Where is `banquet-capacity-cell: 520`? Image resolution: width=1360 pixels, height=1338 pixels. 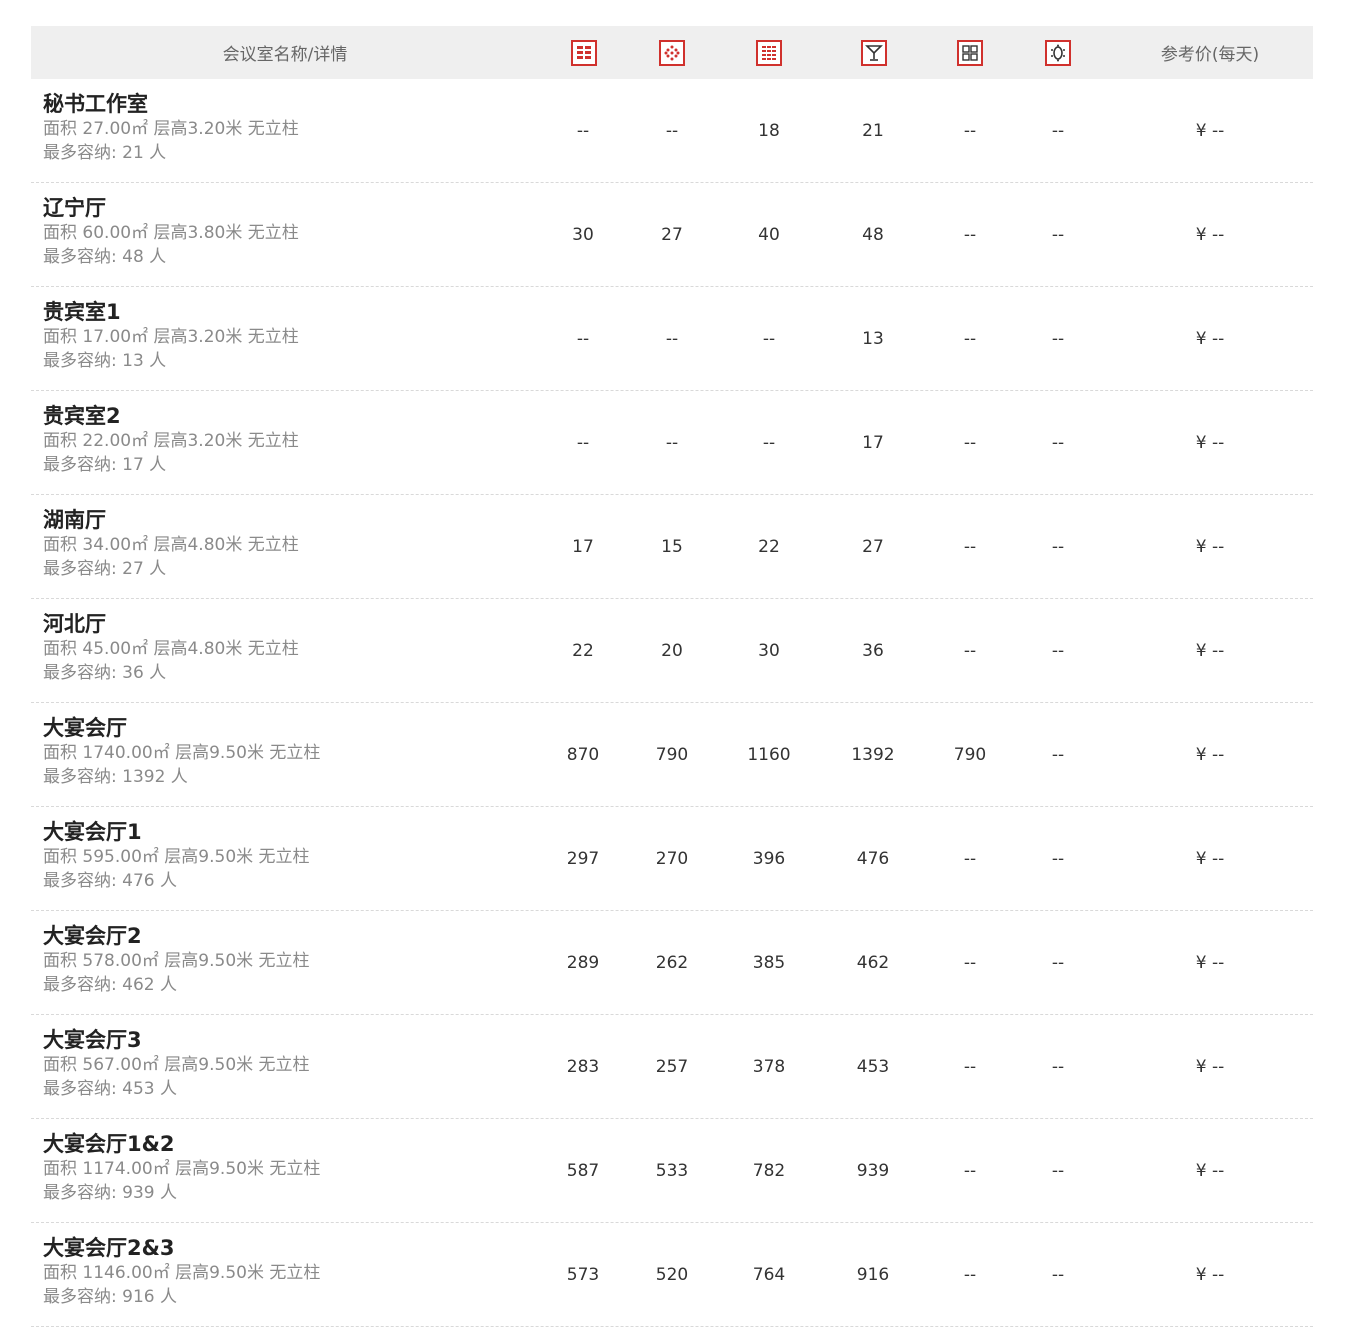 banquet-capacity-cell: 520 is located at coordinates (672, 1274).